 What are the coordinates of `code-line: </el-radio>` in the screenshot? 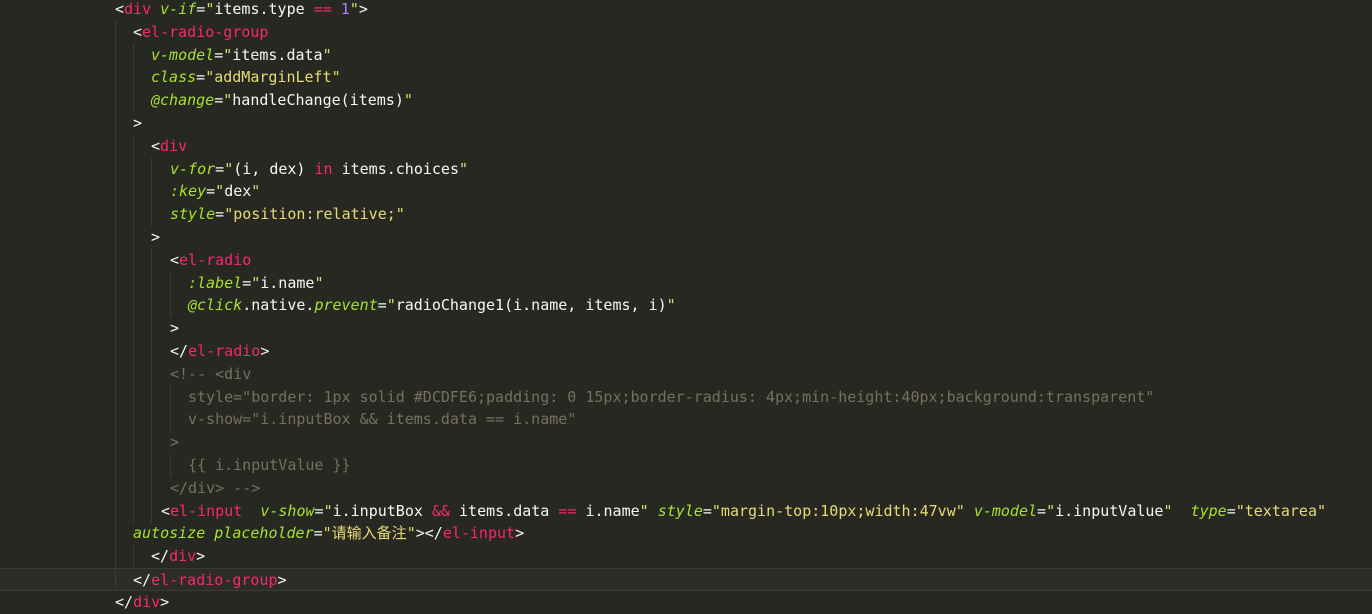 It's located at (686, 351).